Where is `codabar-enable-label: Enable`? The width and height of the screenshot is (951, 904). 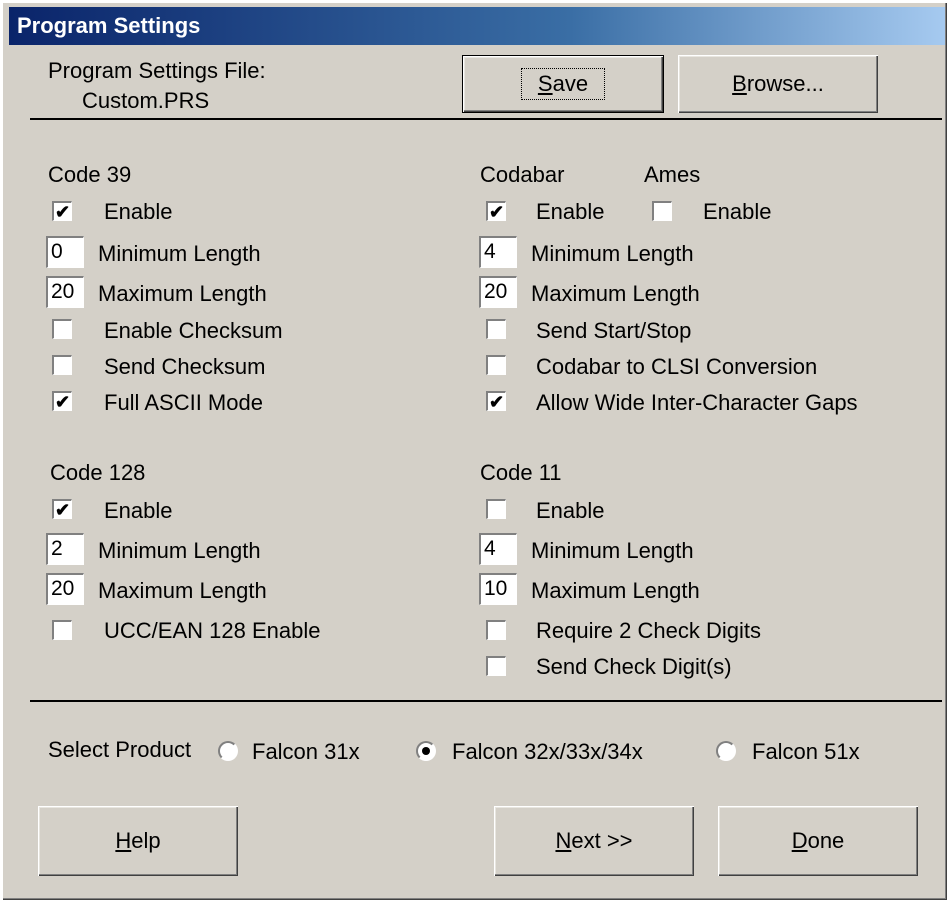
codabar-enable-label: Enable is located at coordinates (570, 211).